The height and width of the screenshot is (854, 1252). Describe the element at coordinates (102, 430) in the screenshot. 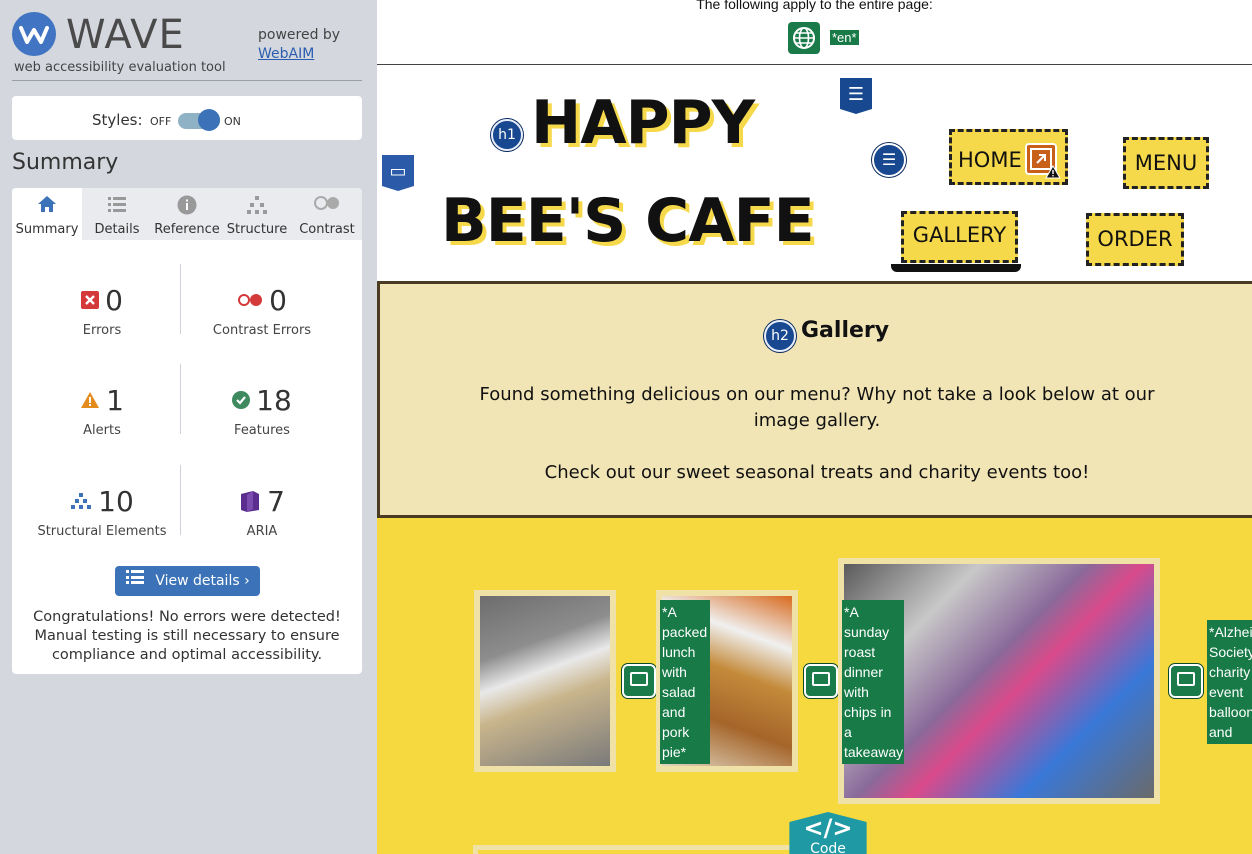

I see `alerts-label: Alerts` at that location.